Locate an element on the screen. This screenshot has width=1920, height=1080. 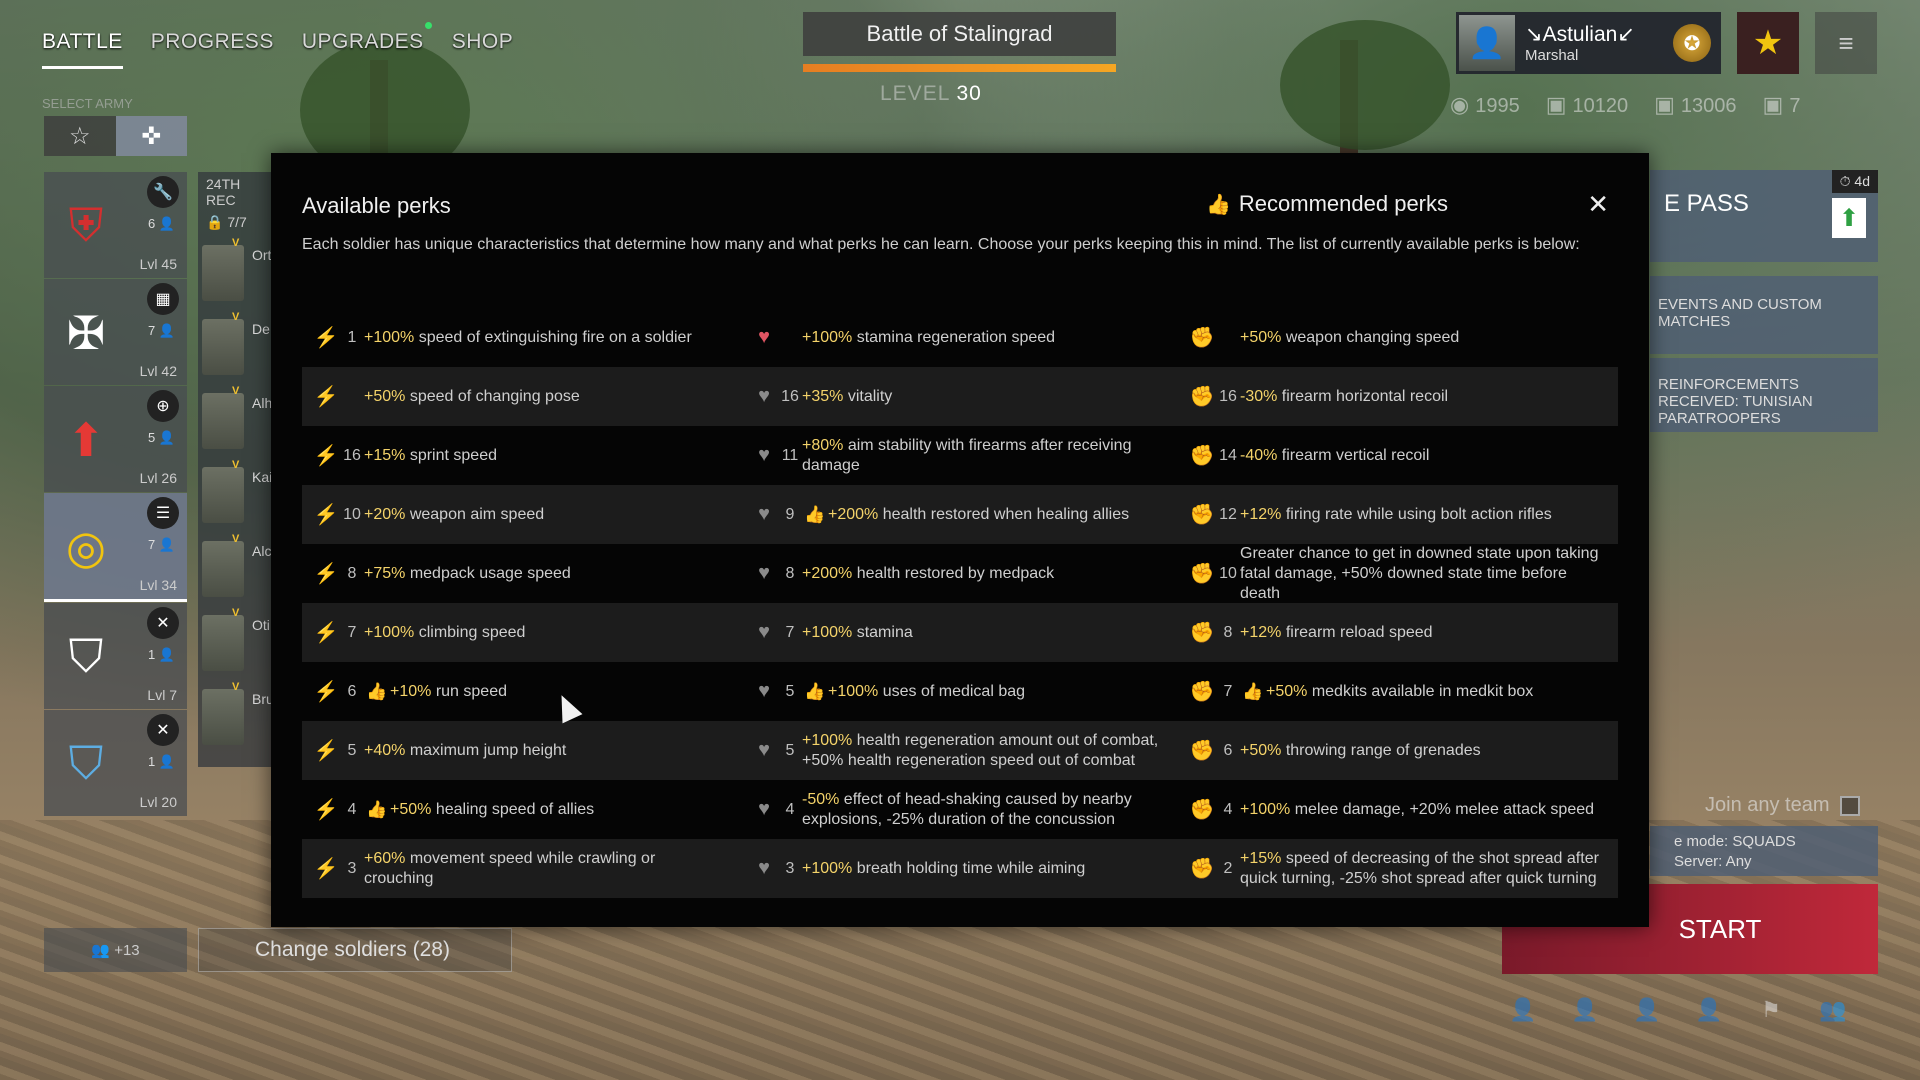
perk-text: healing speed of allies is located at coordinates (513, 809).